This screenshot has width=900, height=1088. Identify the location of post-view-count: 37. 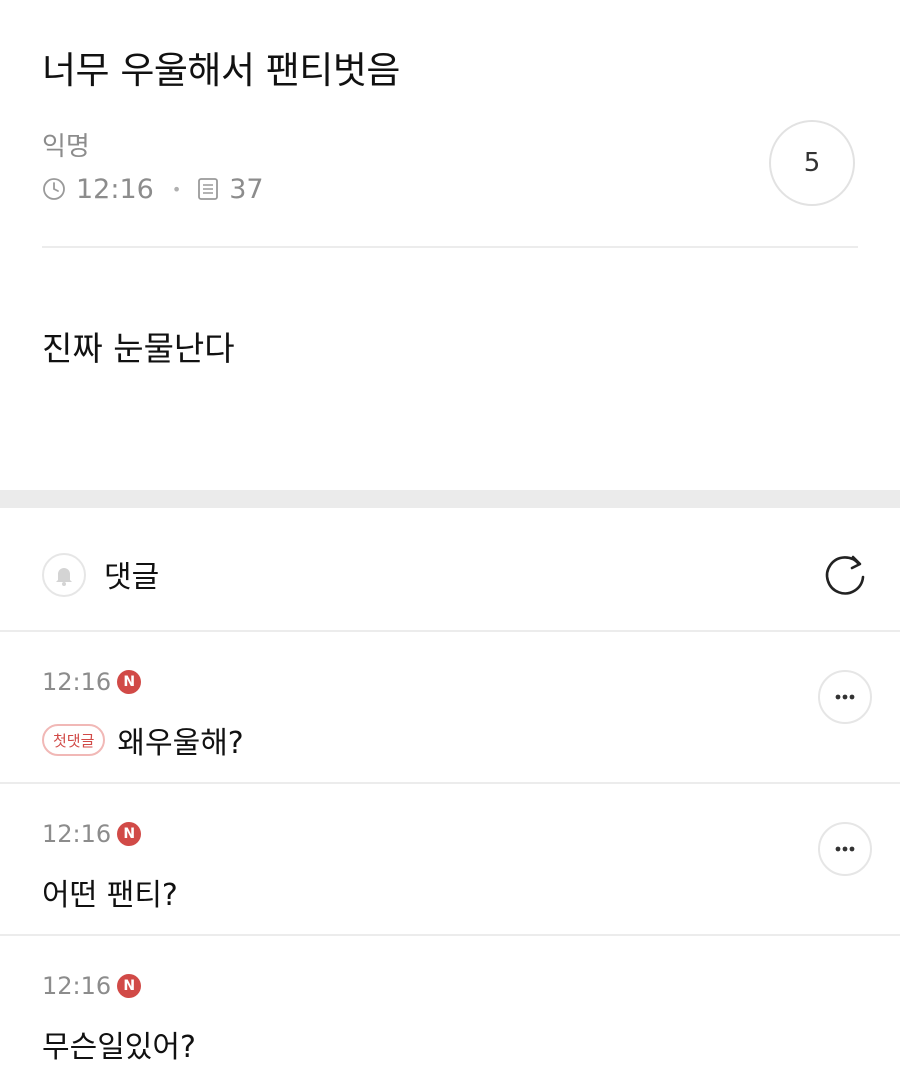
(246, 189).